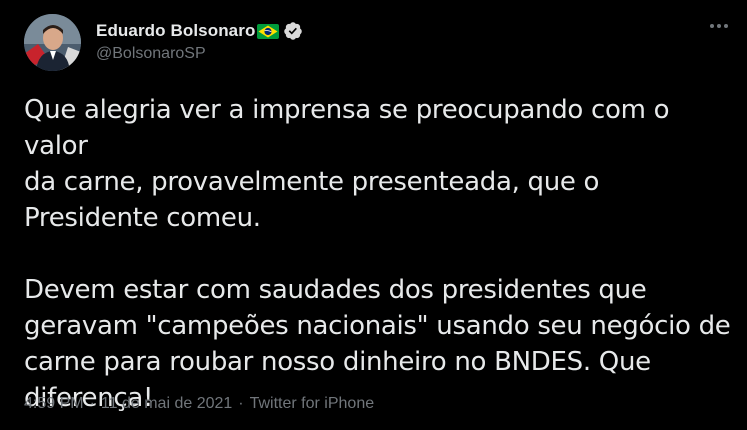 The height and width of the screenshot is (430, 747). I want to click on user-handle: @BolsonaroSP, so click(199, 54).